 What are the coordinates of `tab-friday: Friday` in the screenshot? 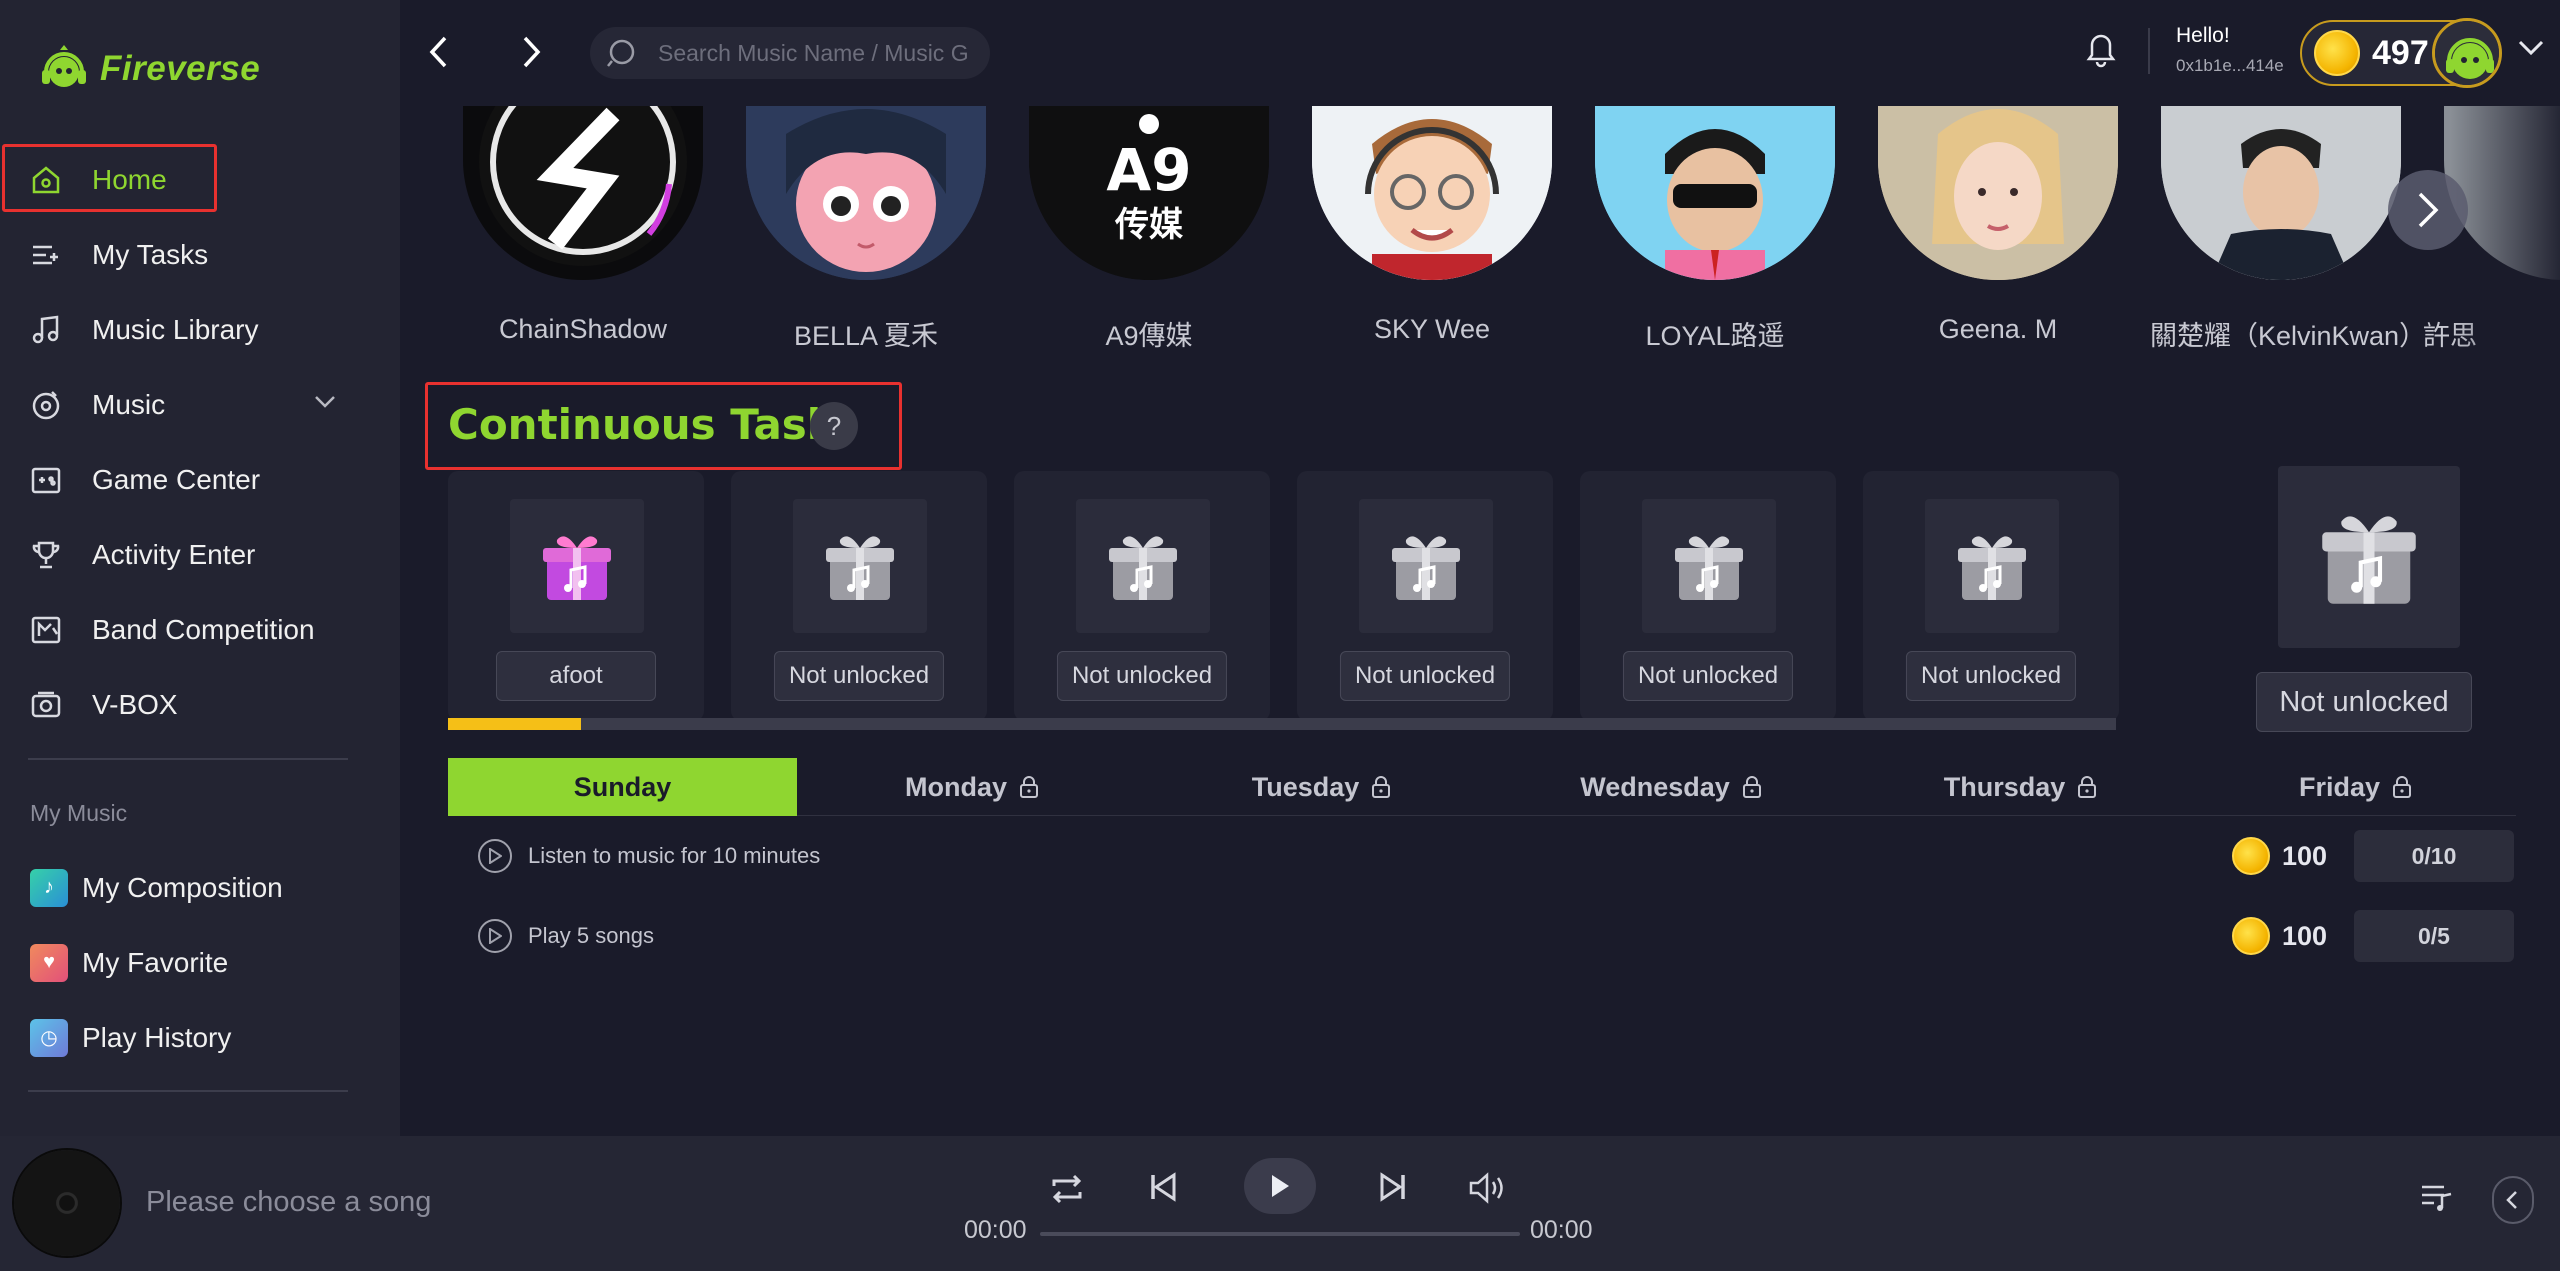 It's located at (2355, 787).